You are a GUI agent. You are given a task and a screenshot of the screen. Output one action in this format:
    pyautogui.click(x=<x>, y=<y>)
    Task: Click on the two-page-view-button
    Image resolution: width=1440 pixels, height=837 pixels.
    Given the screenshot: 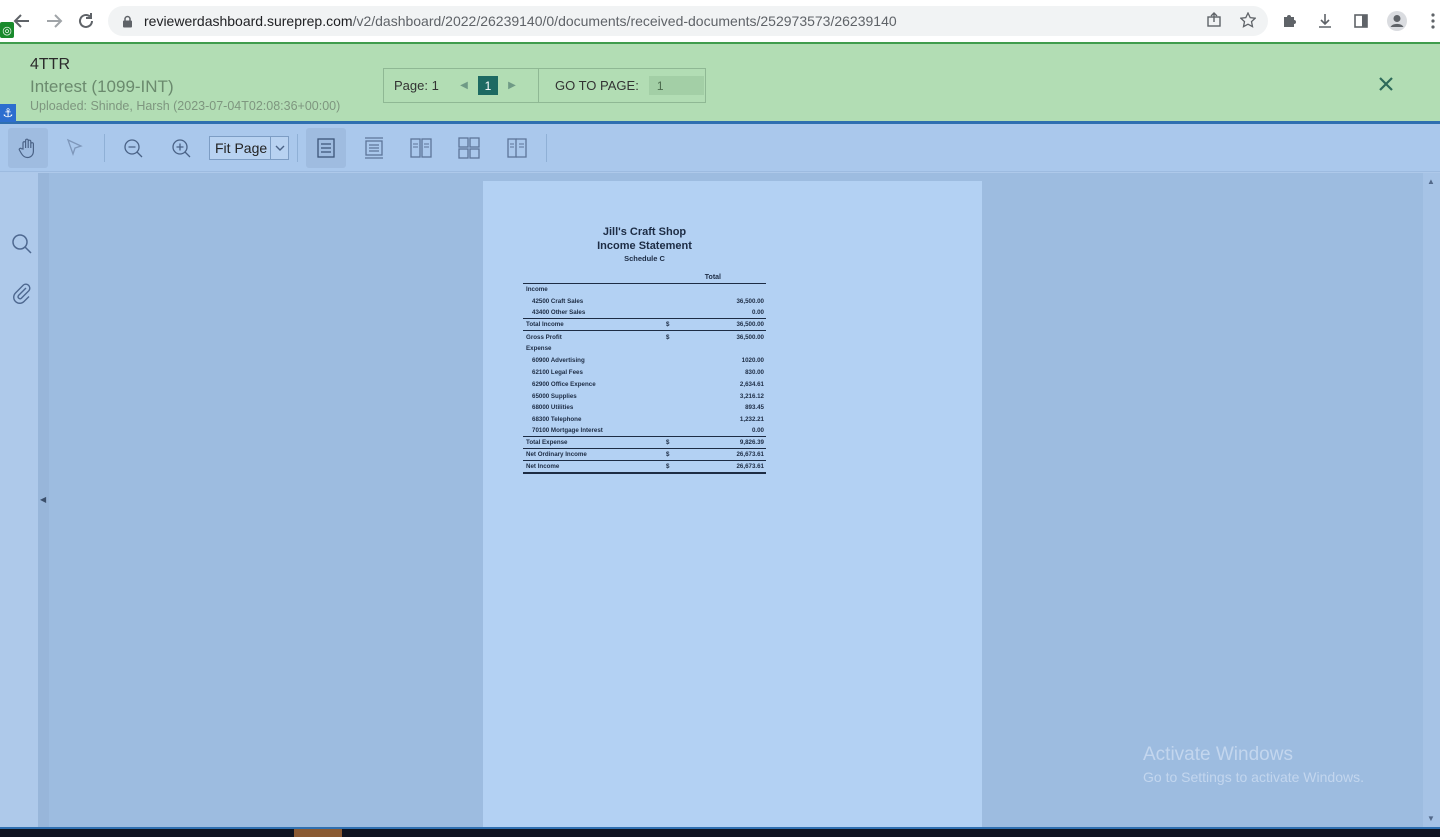 What is the action you would take?
    pyautogui.click(x=421, y=148)
    